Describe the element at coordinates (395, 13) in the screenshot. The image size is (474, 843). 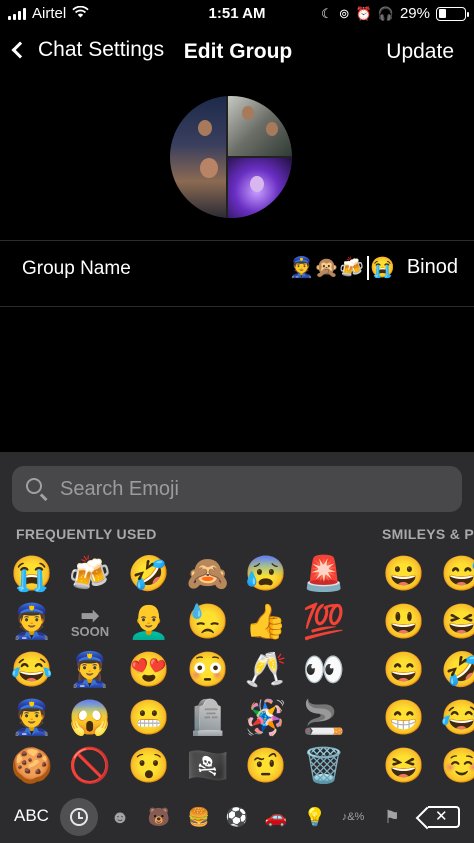
I see `status-right: ☾ ⊚ ⏰ 🎧 29%` at that location.